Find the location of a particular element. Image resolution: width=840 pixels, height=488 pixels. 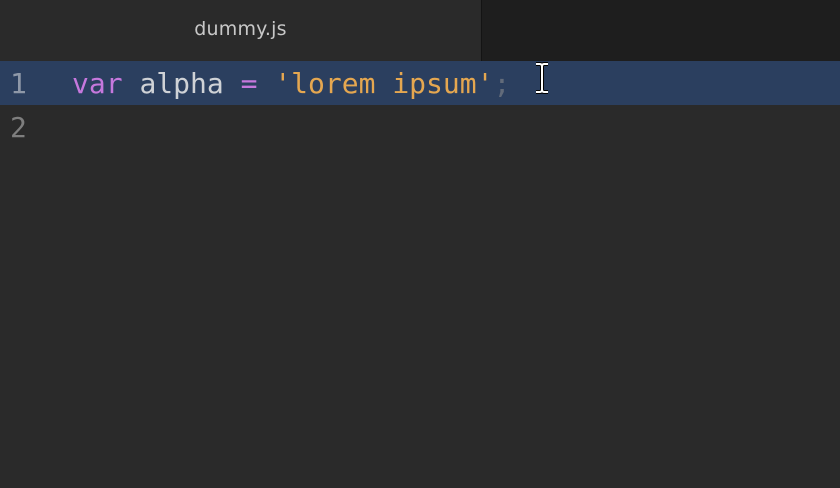

line-number-2: 2 is located at coordinates (18, 127).